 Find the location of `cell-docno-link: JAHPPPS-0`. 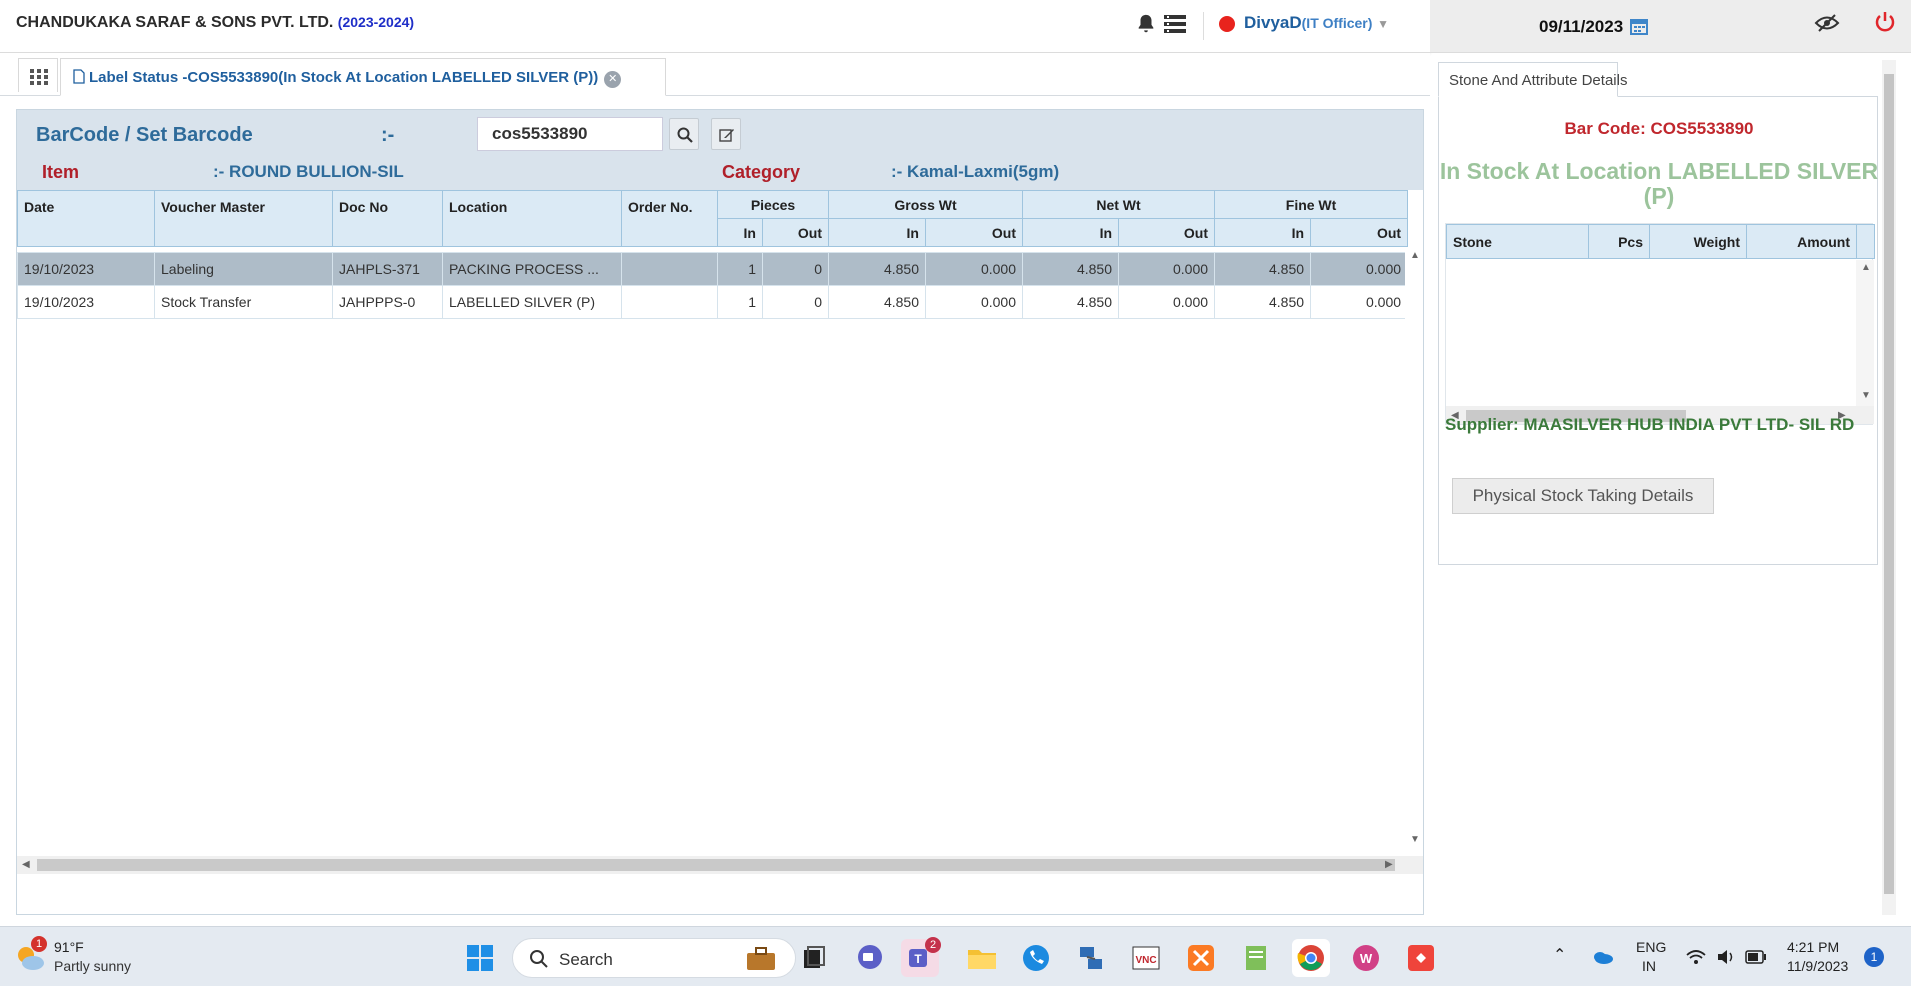

cell-docno-link: JAHPPPS-0 is located at coordinates (387, 302).